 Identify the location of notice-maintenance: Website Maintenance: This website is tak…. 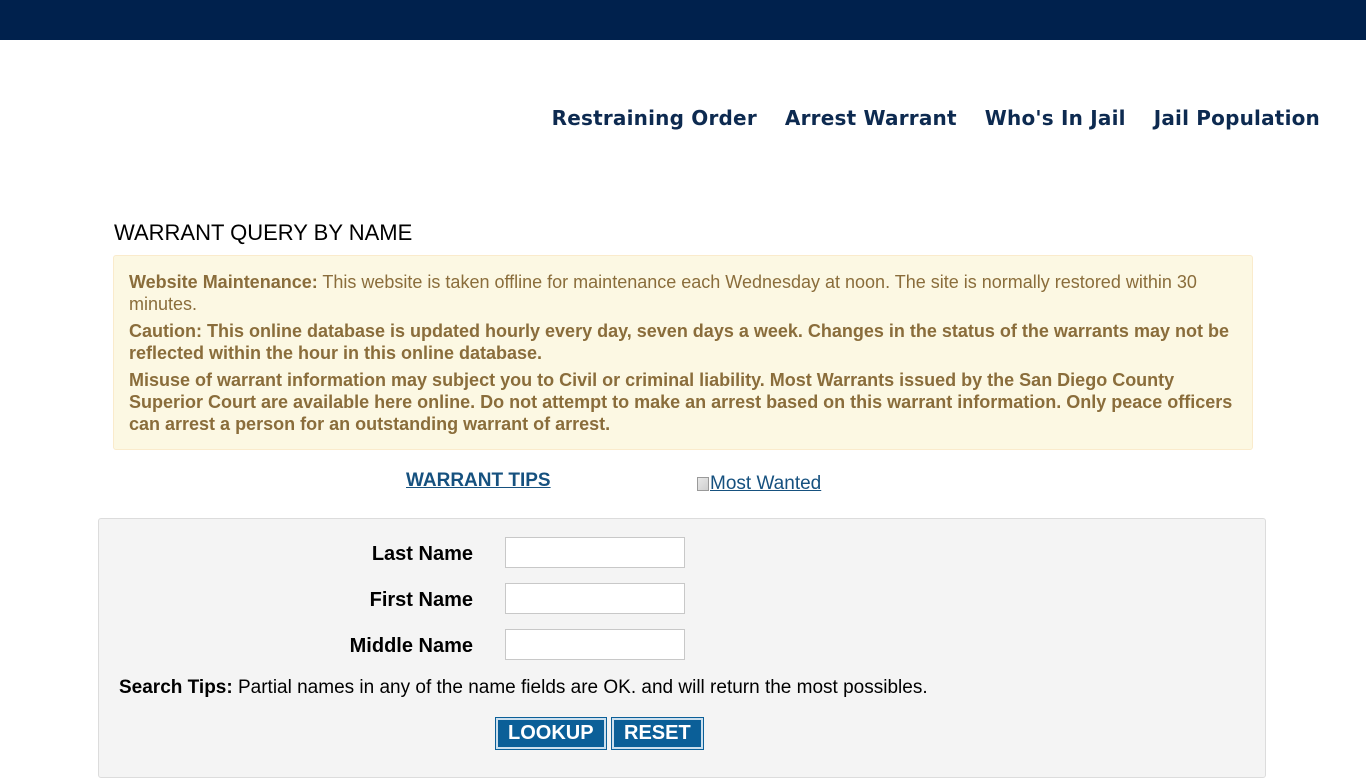
(683, 293).